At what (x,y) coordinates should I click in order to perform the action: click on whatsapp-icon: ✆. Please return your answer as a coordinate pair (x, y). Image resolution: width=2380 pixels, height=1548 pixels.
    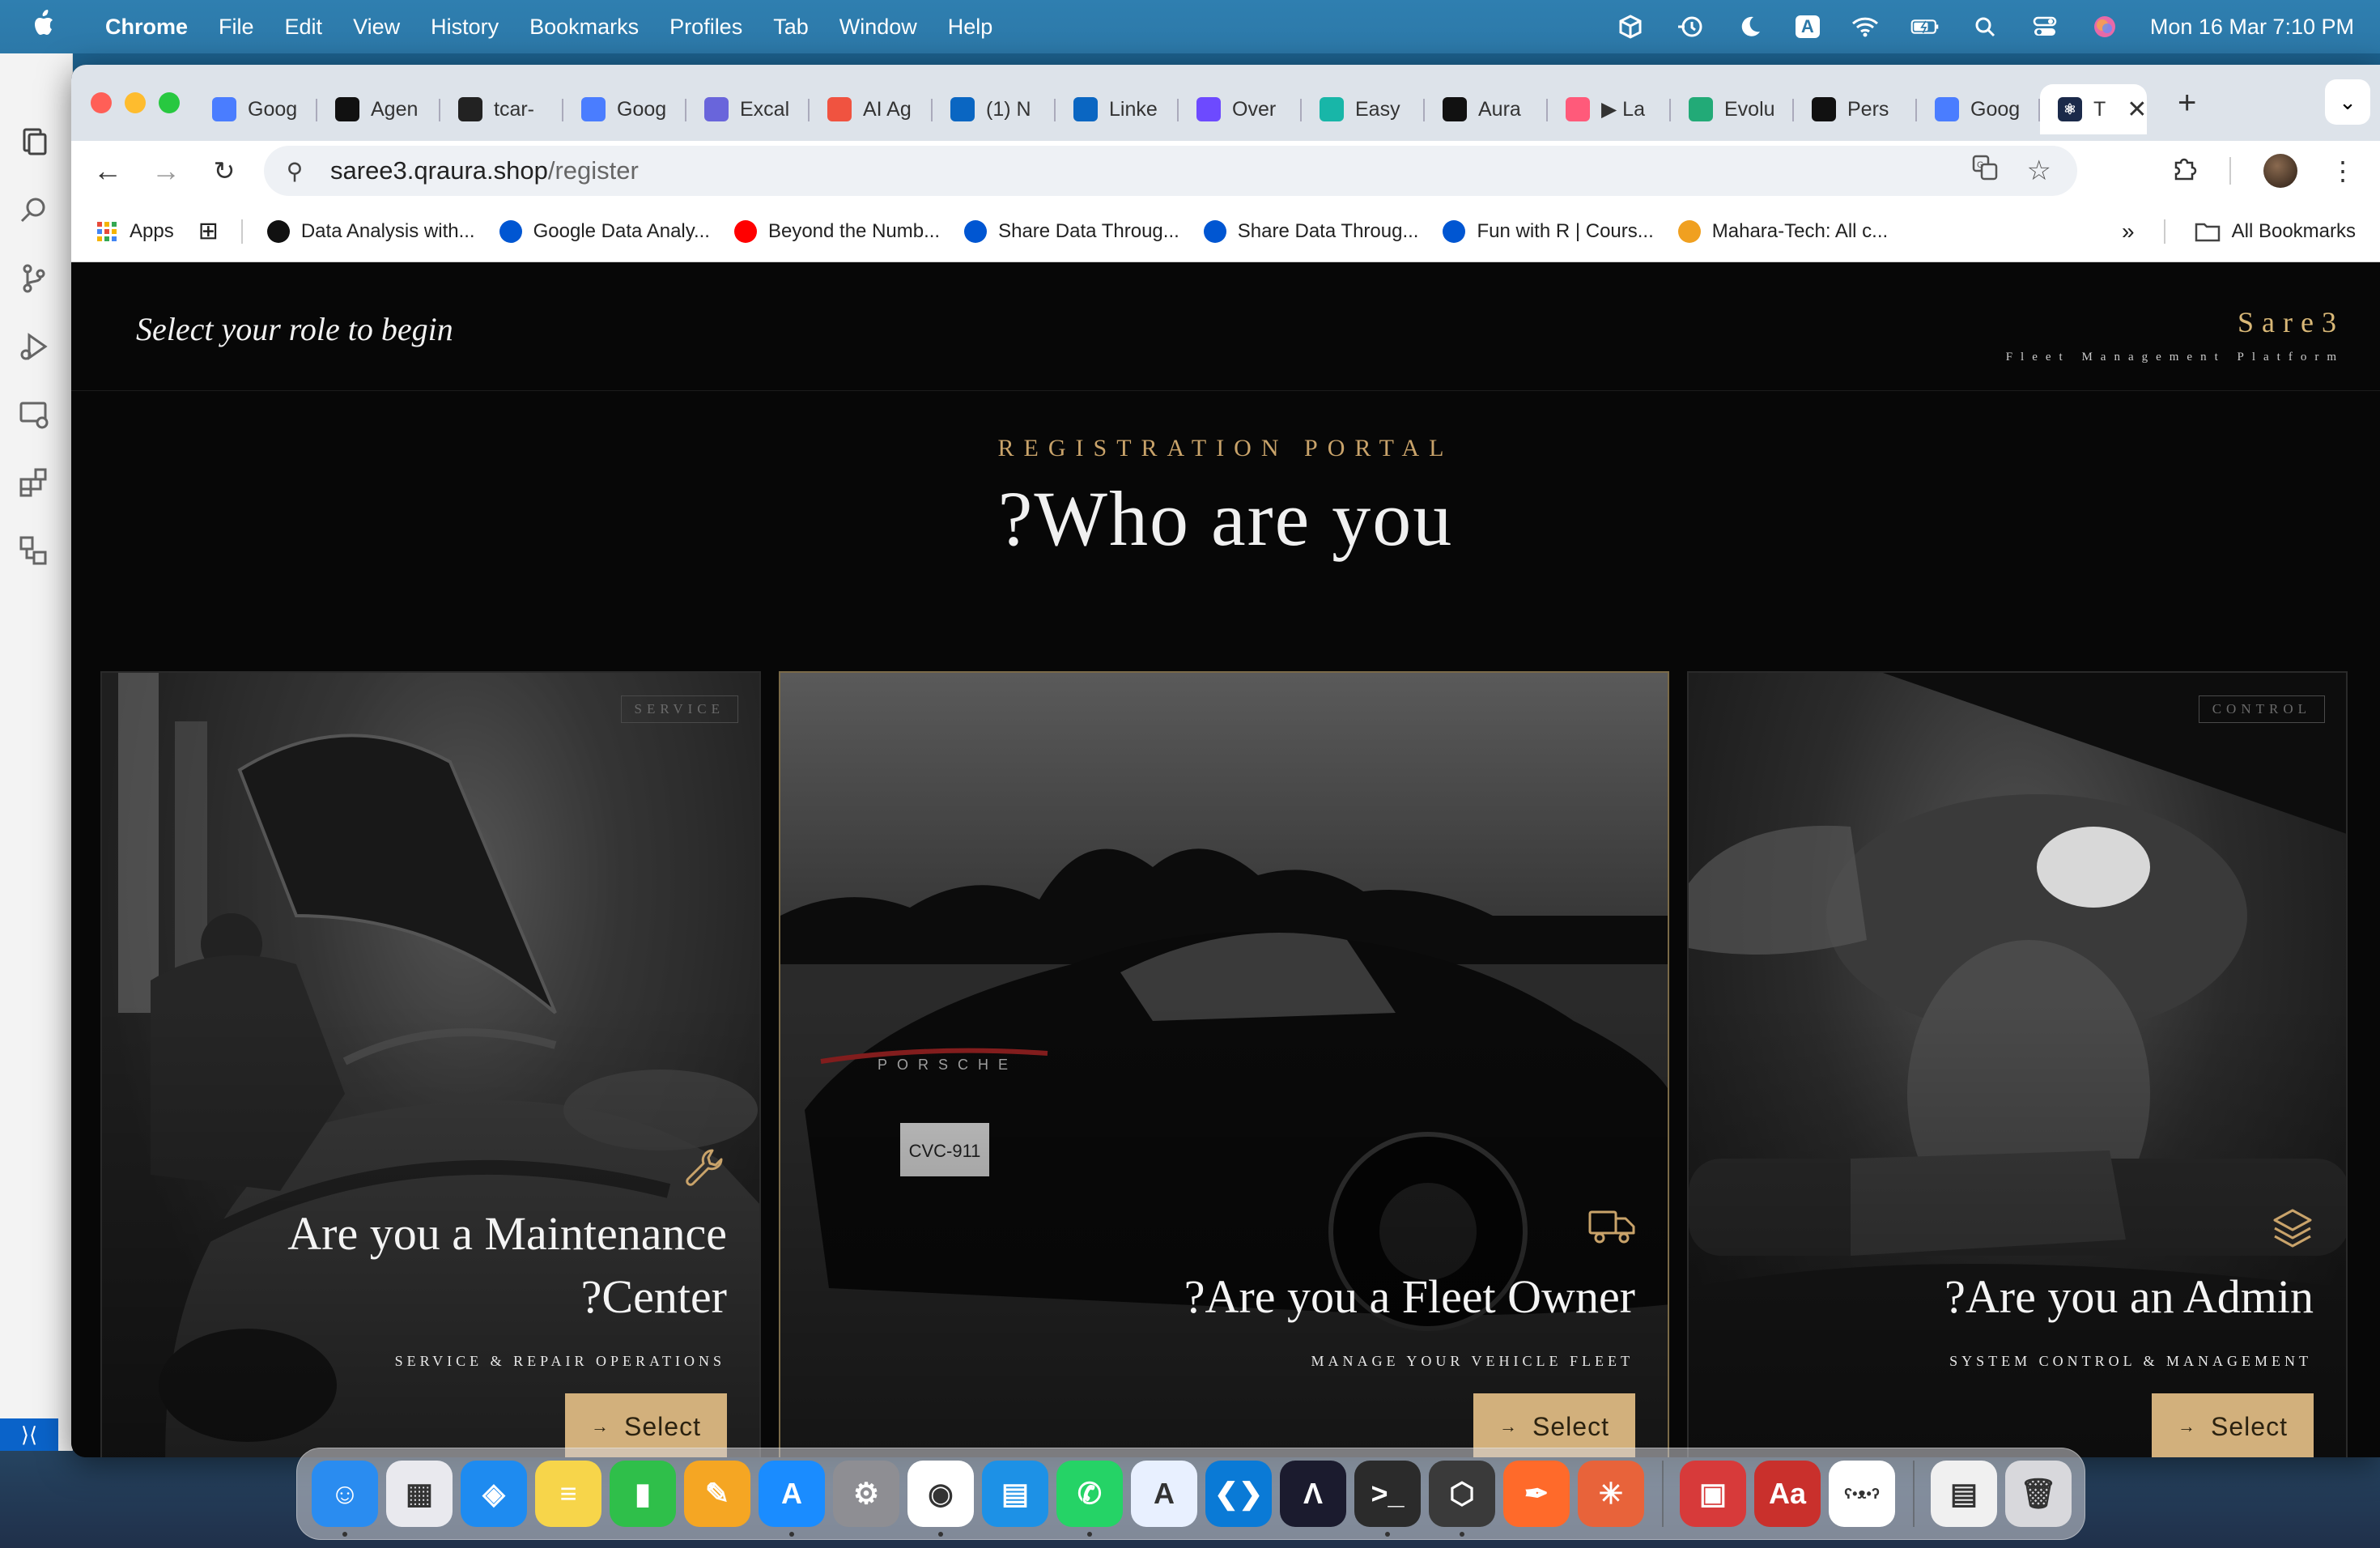
    Looking at the image, I should click on (1090, 1499).